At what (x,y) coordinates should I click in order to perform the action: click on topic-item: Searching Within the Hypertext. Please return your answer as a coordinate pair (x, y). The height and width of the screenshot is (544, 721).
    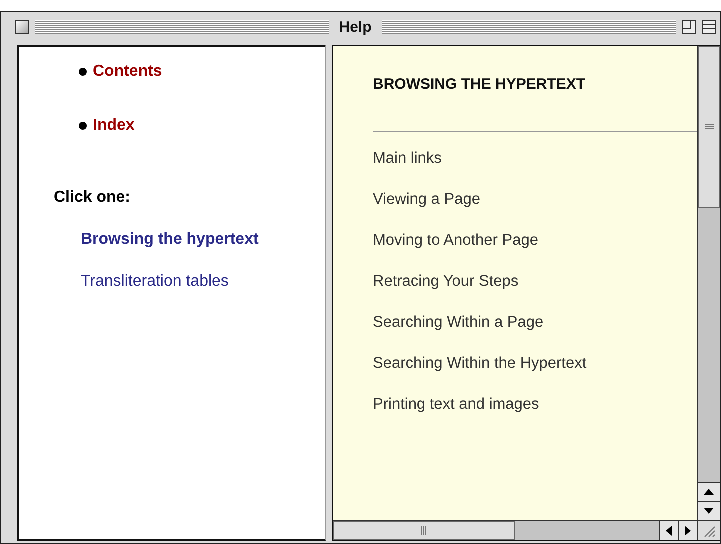
    Looking at the image, I should click on (535, 364).